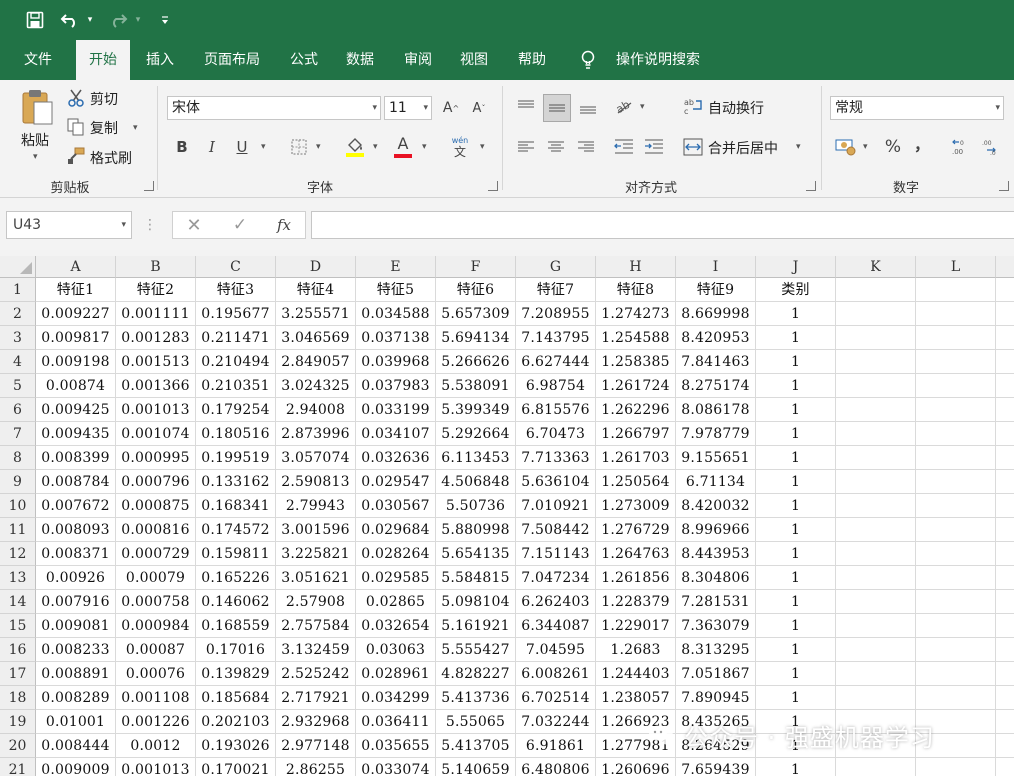 The height and width of the screenshot is (776, 1014). I want to click on header-cell: 特征6, so click(476, 290).